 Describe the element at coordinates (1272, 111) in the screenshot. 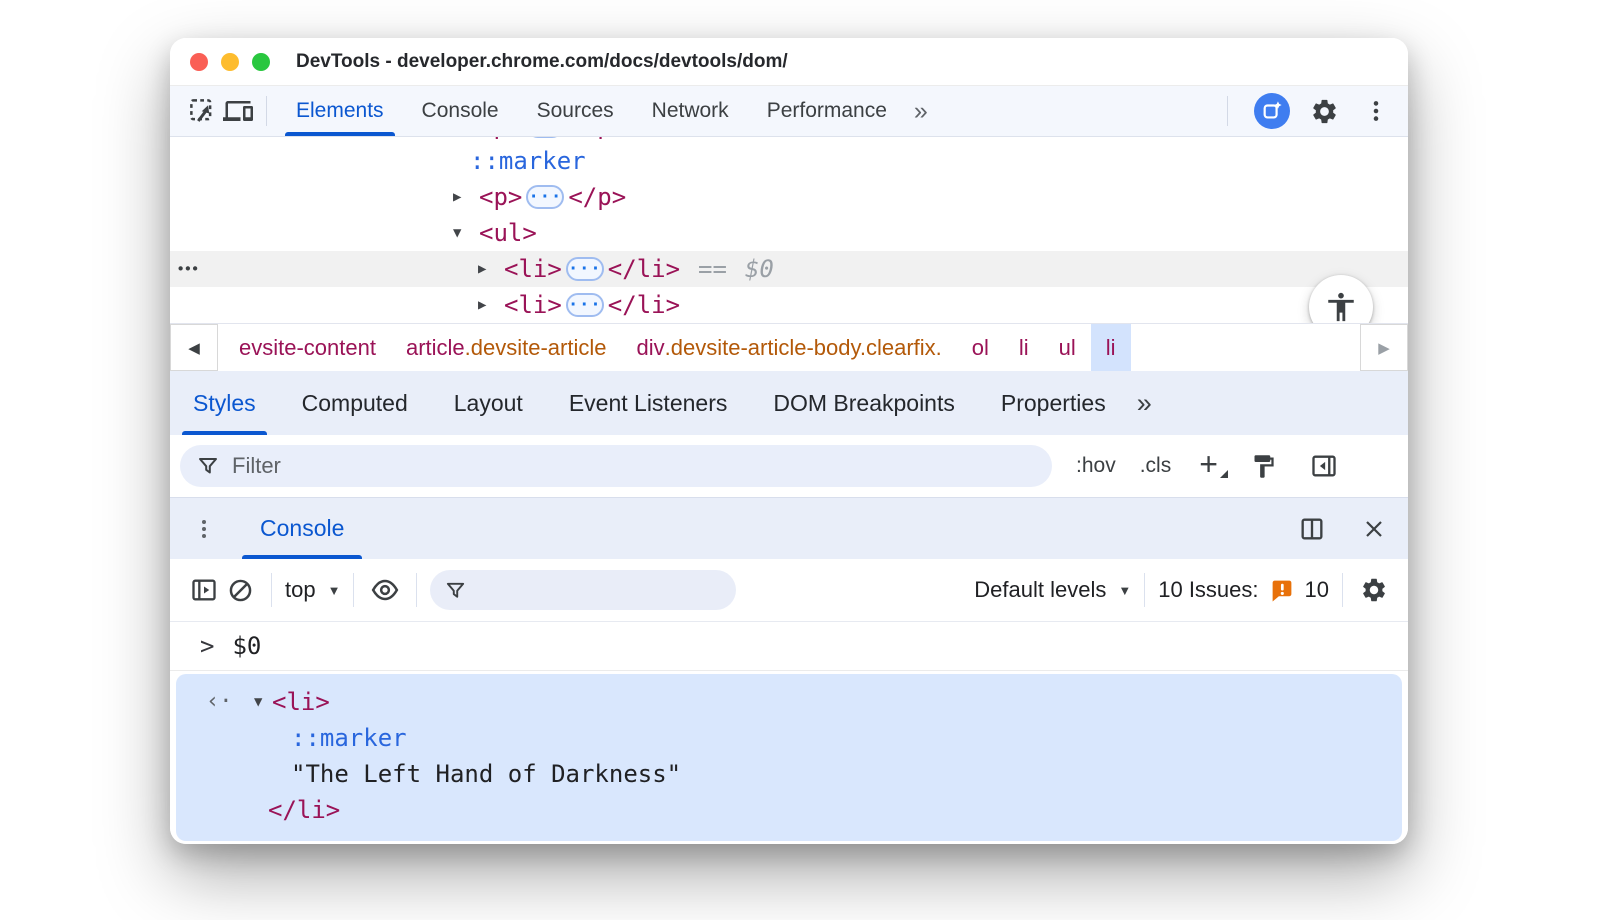

I see `ai-assistant-button` at that location.